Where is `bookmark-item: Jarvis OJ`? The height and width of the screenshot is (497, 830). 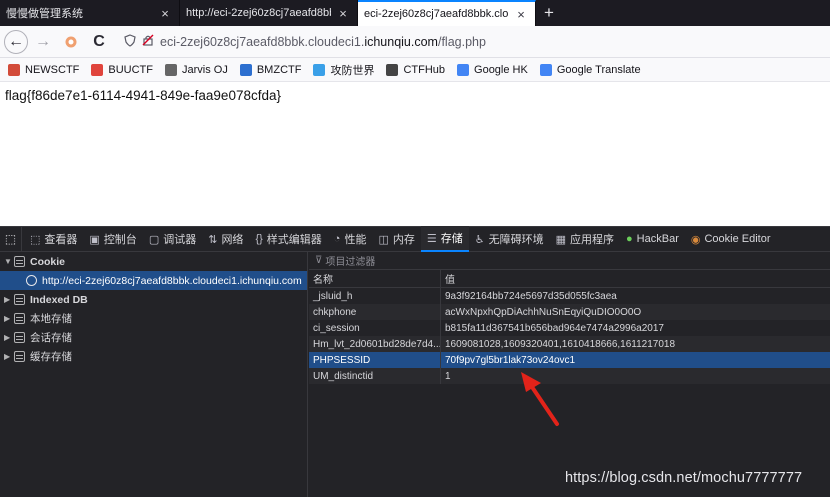
bookmark-item: Jarvis OJ is located at coordinates (196, 69).